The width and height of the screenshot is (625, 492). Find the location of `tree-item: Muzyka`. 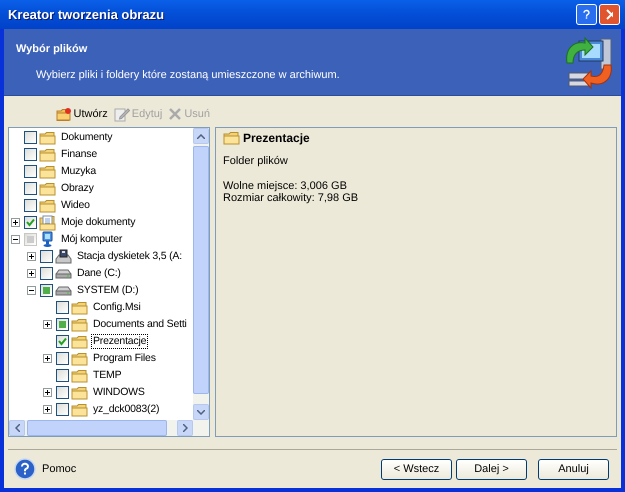

tree-item: Muzyka is located at coordinates (78, 171).